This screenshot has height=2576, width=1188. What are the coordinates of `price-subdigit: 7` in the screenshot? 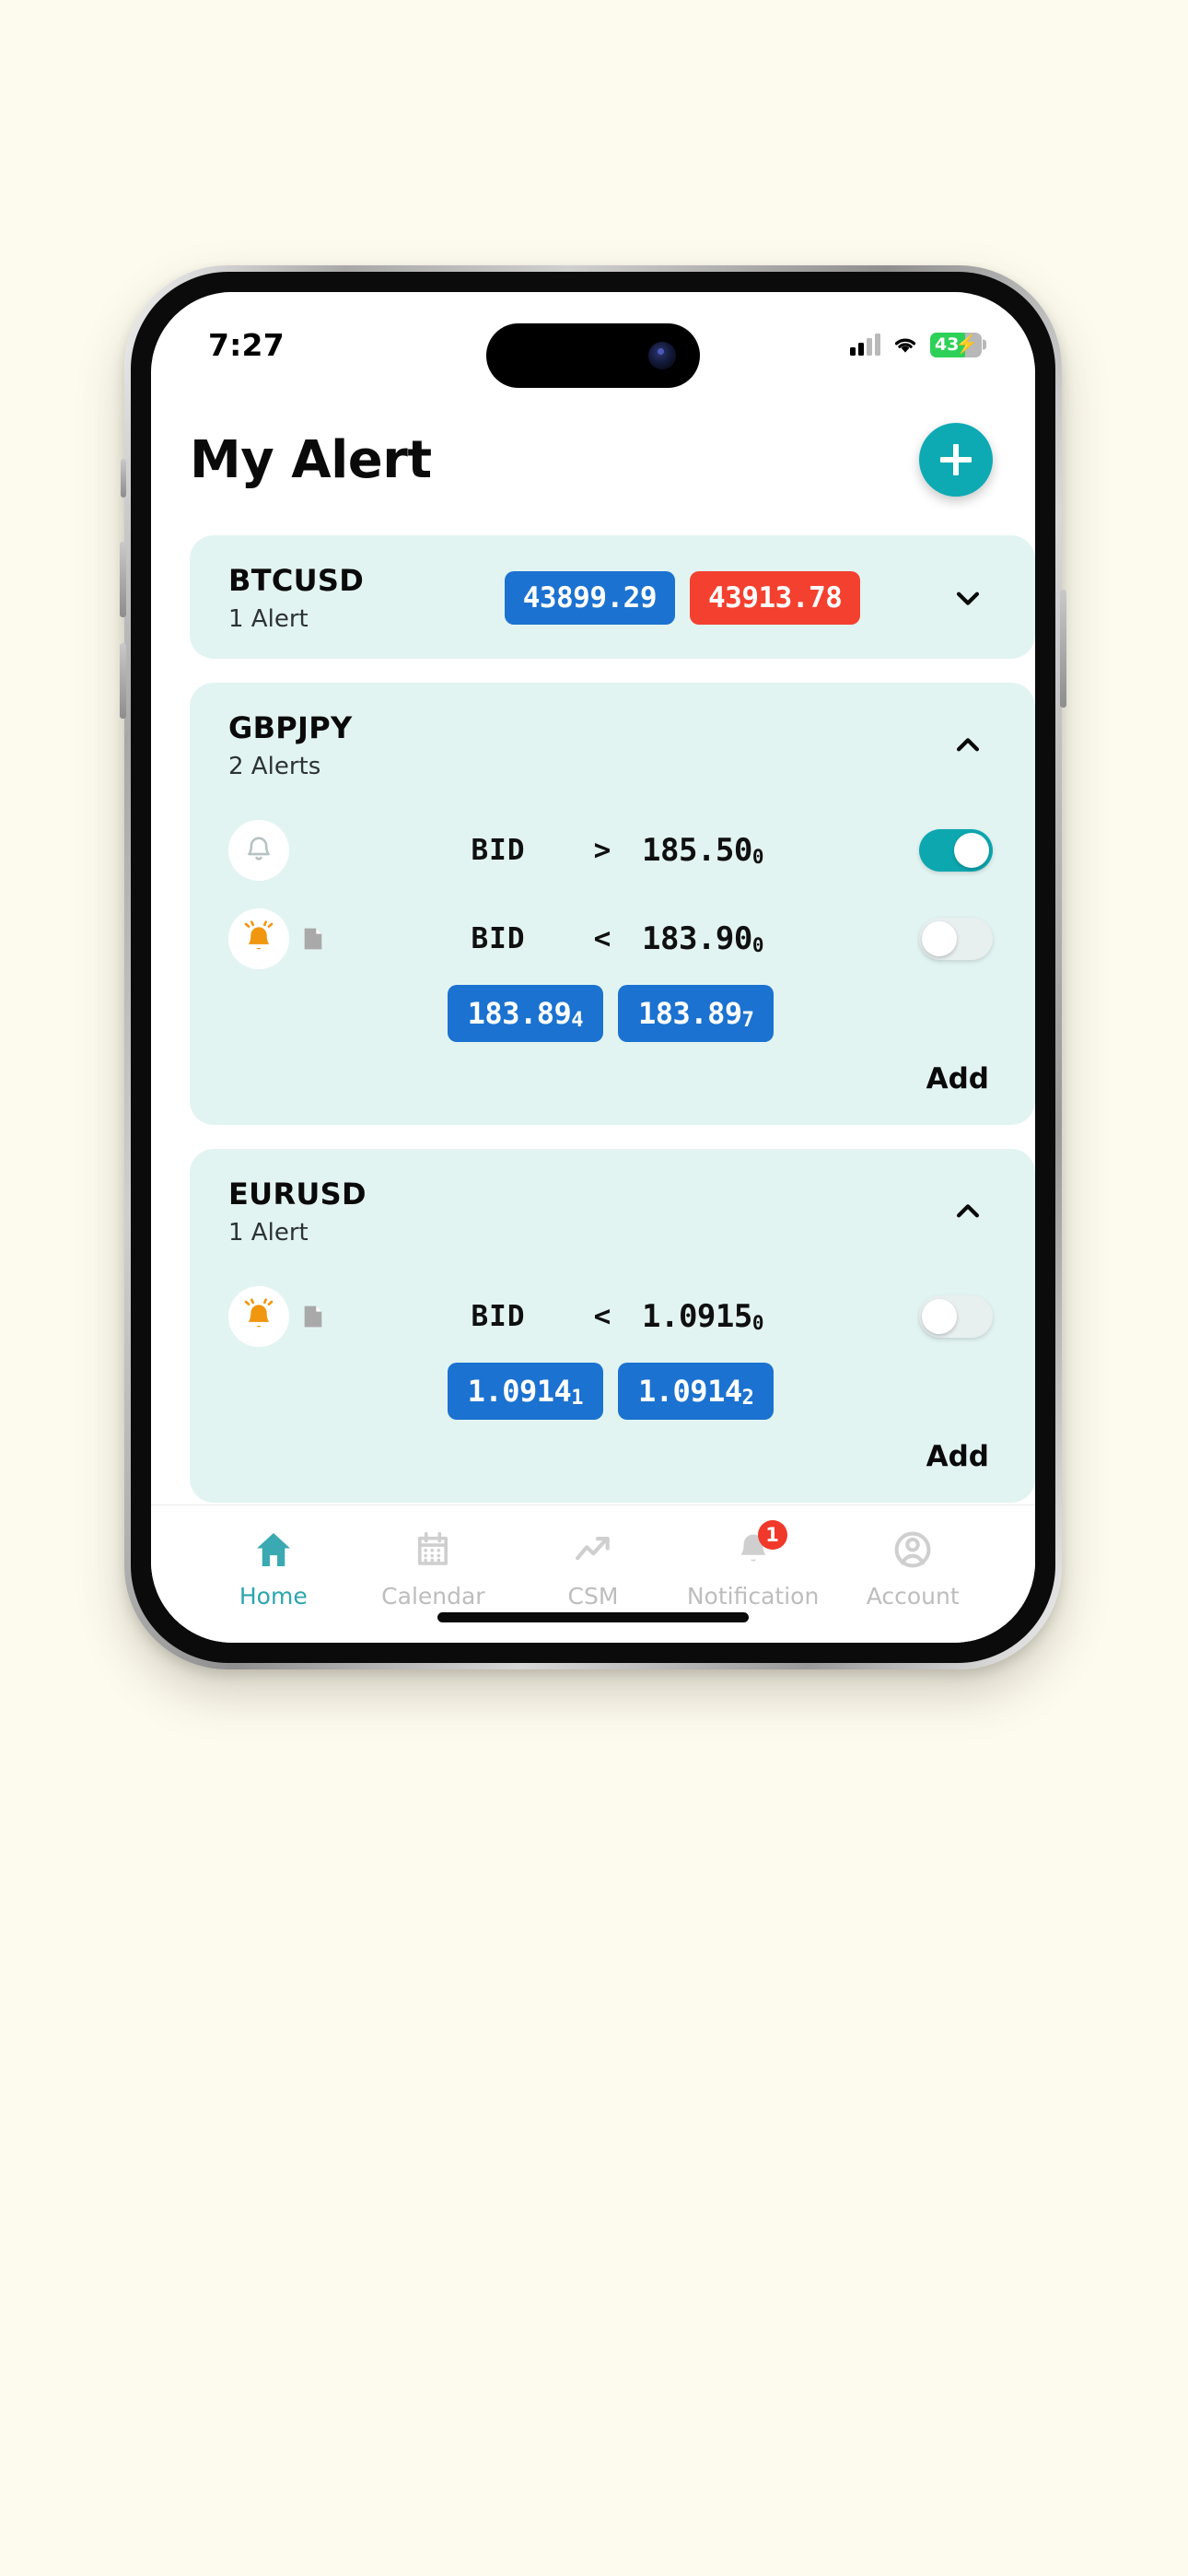 It's located at (747, 1020).